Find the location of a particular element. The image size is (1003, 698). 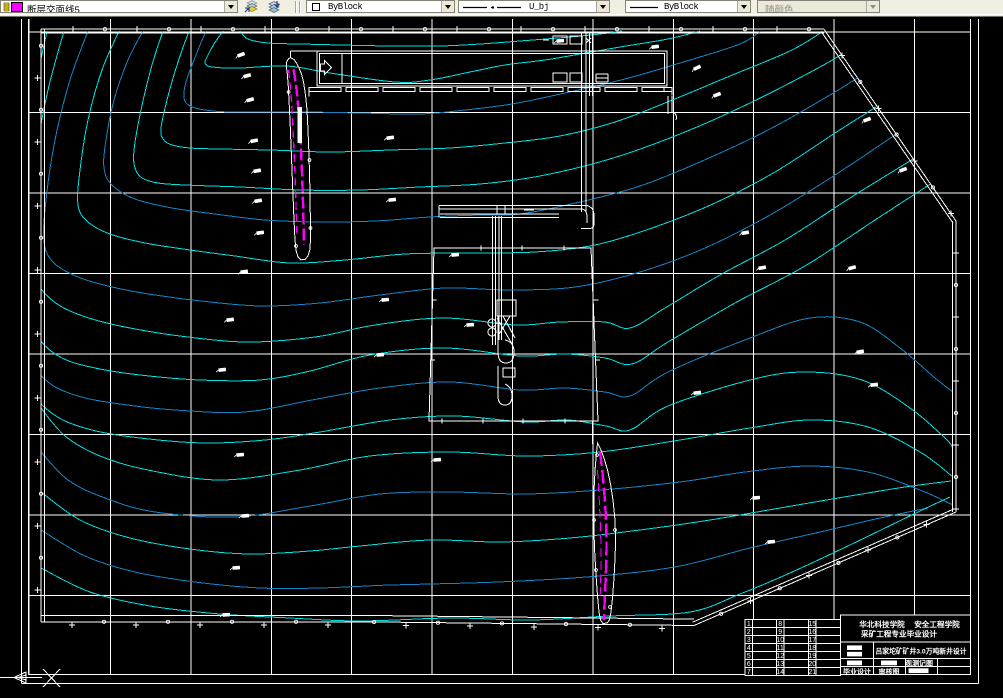

svg-text: 5 is located at coordinates (749, 656).